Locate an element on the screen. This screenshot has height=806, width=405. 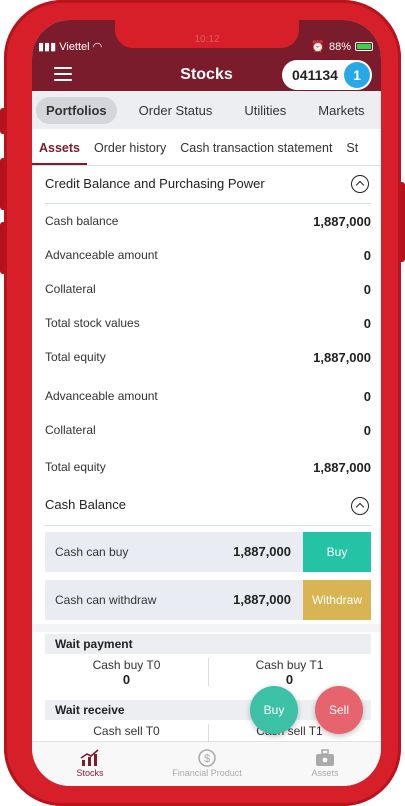
wifi-icon: ◠ is located at coordinates (97, 47).